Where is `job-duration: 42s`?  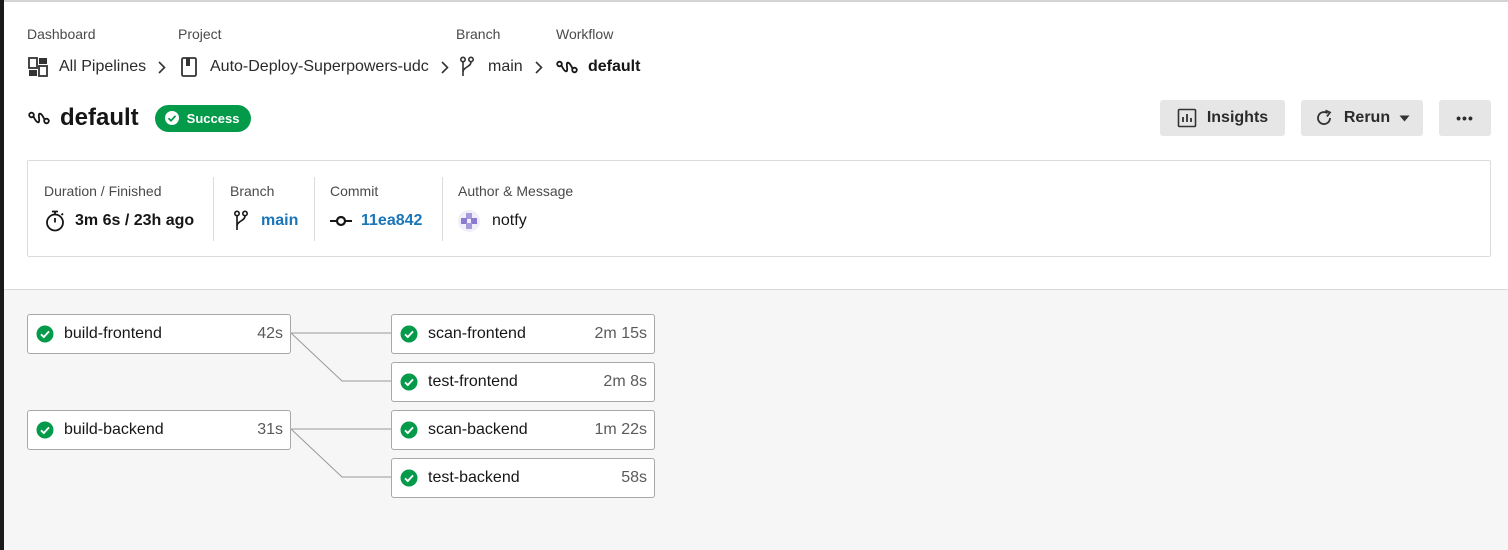
job-duration: 42s is located at coordinates (270, 333).